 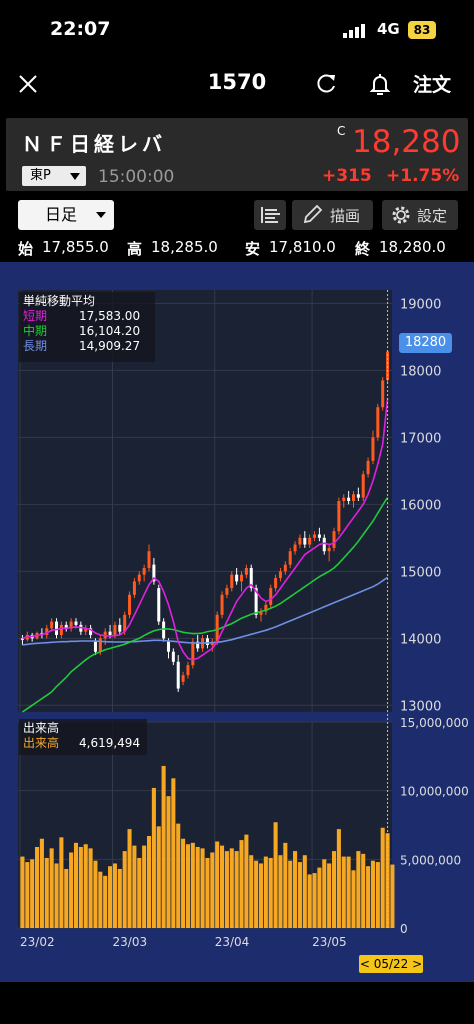 What do you see at coordinates (237, 82) in the screenshot?
I see `page-title: 1570` at bounding box center [237, 82].